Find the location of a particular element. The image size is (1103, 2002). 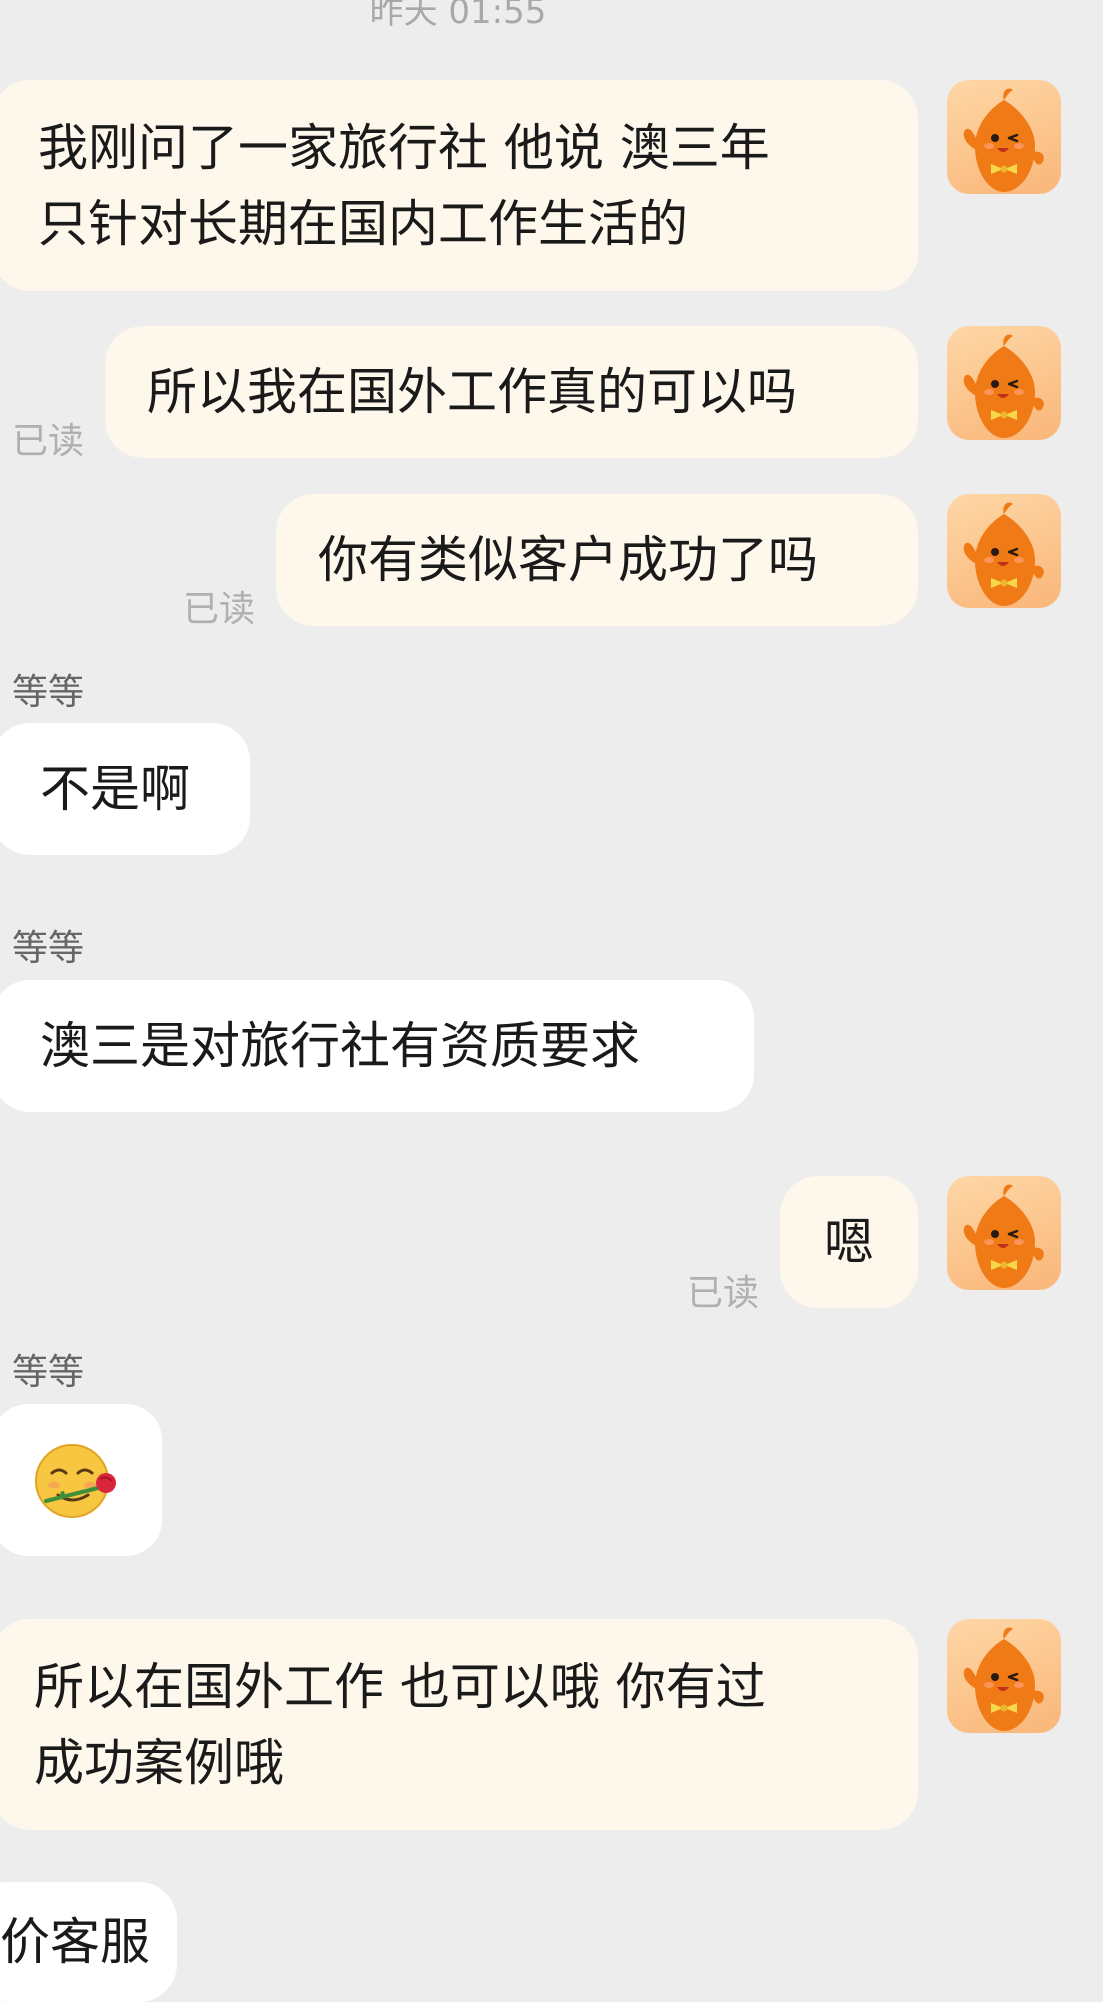

received-message-bubble: 澳三是对旅行社有资质要求 is located at coordinates (377, 1046).